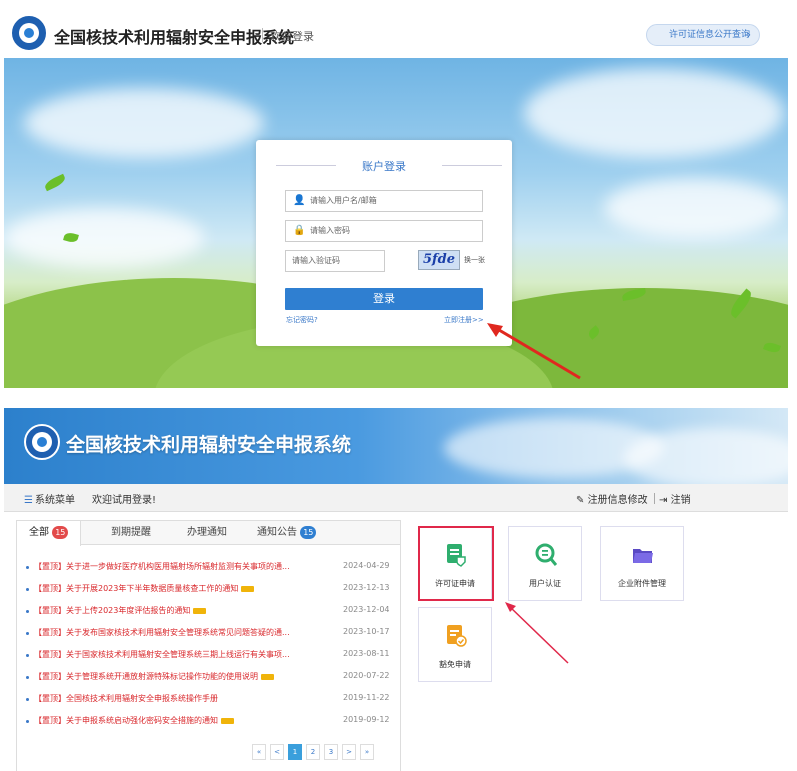  I want to click on captcha-input: 请输入验证码, so click(335, 261).